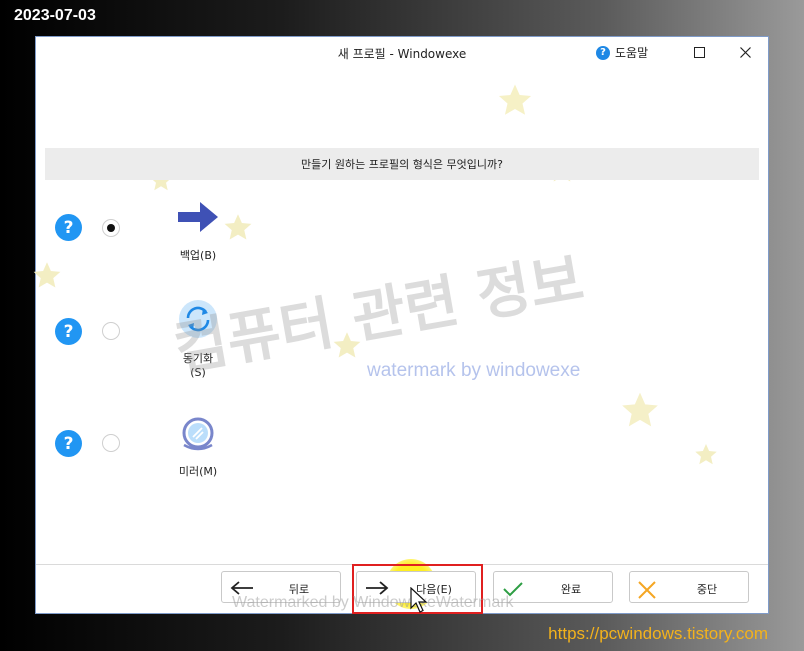 The width and height of the screenshot is (804, 651). I want to click on sync-radio, so click(111, 331).